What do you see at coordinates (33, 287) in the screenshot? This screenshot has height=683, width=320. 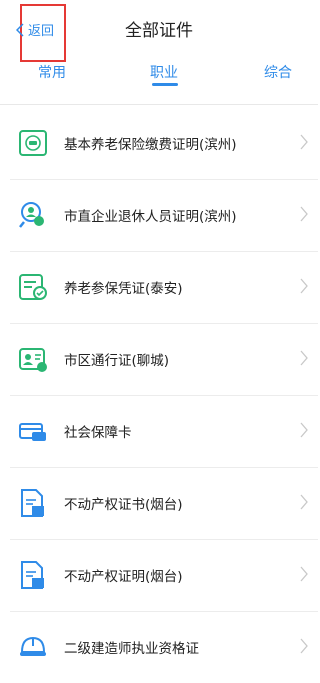 I see `pension-voucher-icon` at bounding box center [33, 287].